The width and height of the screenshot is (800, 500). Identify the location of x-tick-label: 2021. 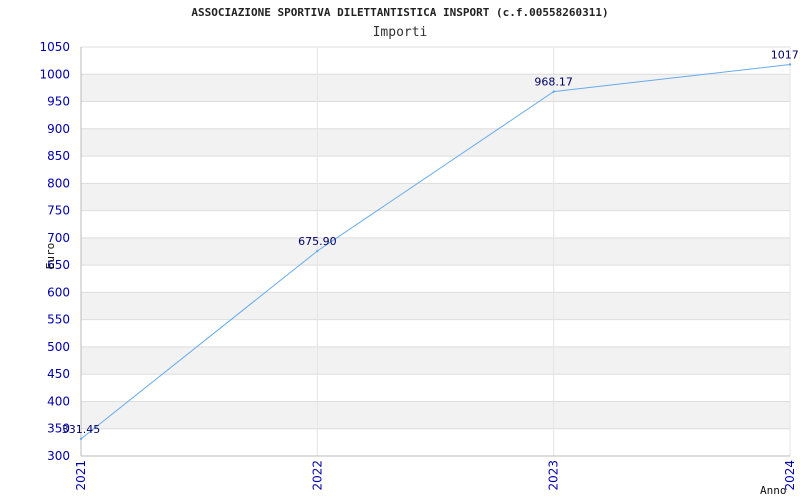
(81, 475).